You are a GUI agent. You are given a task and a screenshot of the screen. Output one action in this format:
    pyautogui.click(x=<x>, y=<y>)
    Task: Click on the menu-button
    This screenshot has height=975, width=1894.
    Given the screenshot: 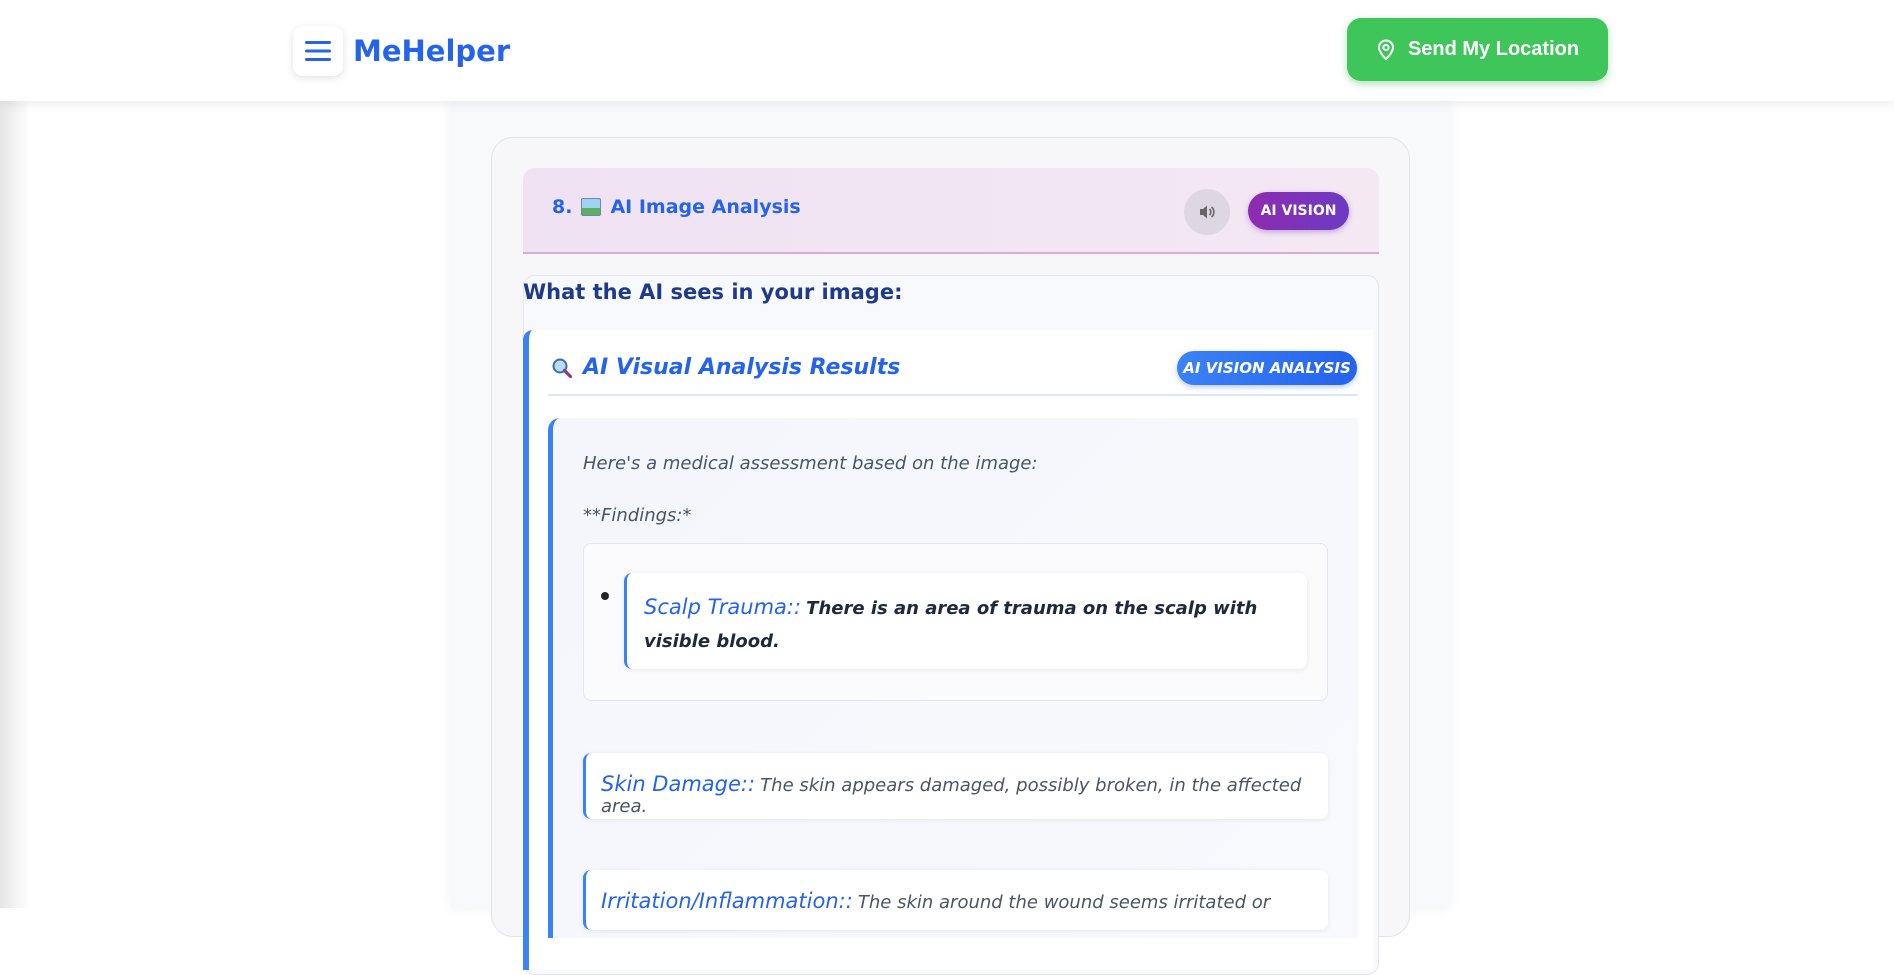 What is the action you would take?
    pyautogui.click(x=318, y=51)
    